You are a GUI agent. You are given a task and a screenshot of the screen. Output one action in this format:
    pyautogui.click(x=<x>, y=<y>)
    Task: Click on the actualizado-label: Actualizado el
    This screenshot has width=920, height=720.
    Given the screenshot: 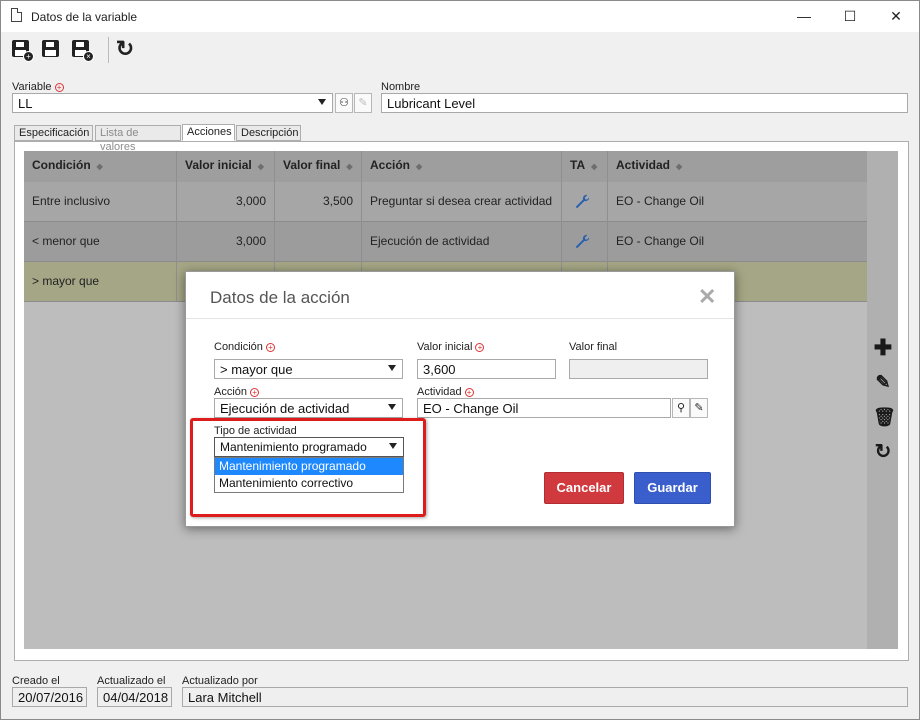 What is the action you would take?
    pyautogui.click(x=131, y=681)
    